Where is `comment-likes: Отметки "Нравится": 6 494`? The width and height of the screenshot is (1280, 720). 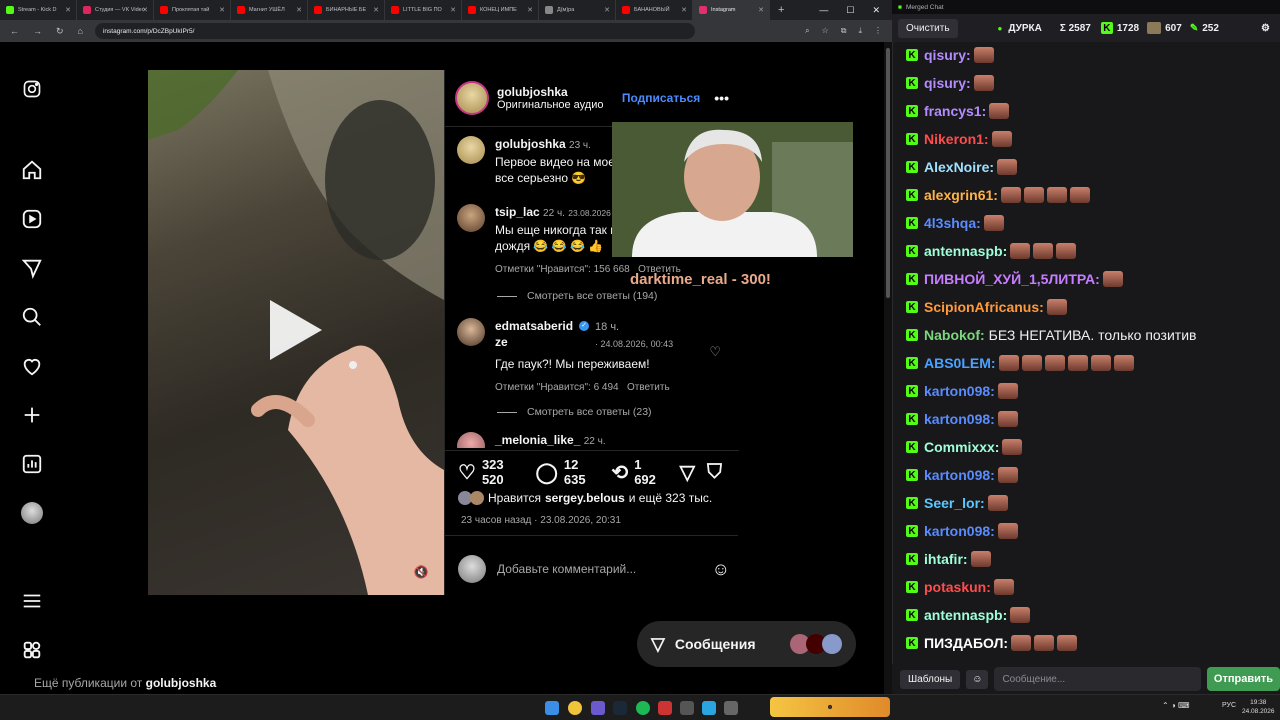
comment-likes: Отметки "Нравится": 6 494 is located at coordinates (557, 387).